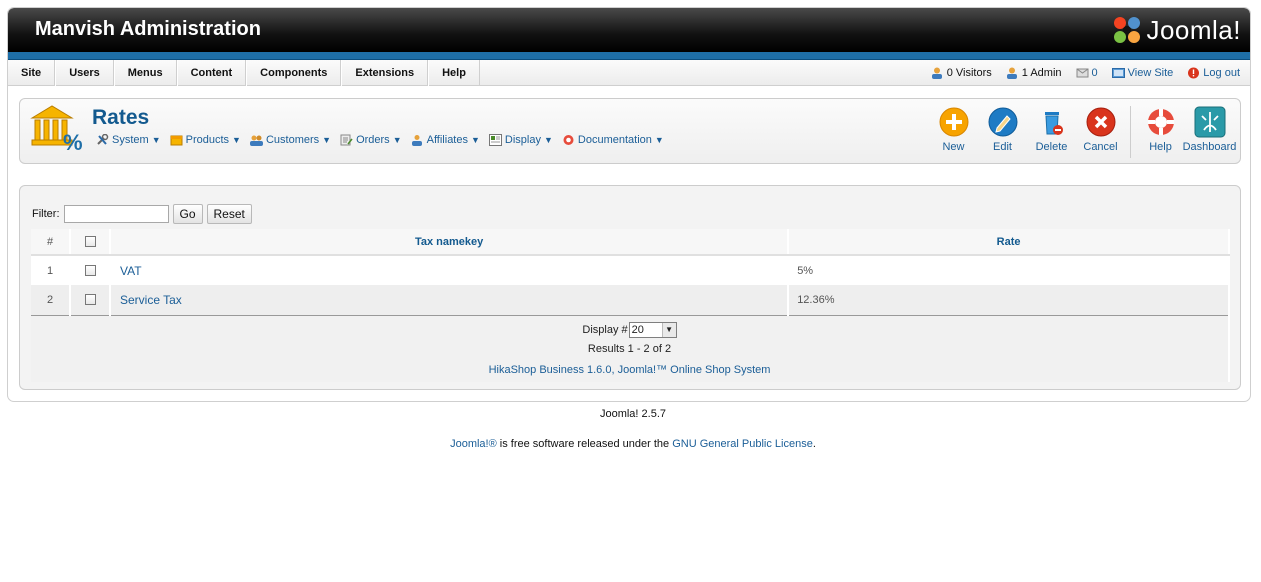 Image resolution: width=1261 pixels, height=582 pixels. I want to click on submenu-display: Display ▼, so click(520, 140).